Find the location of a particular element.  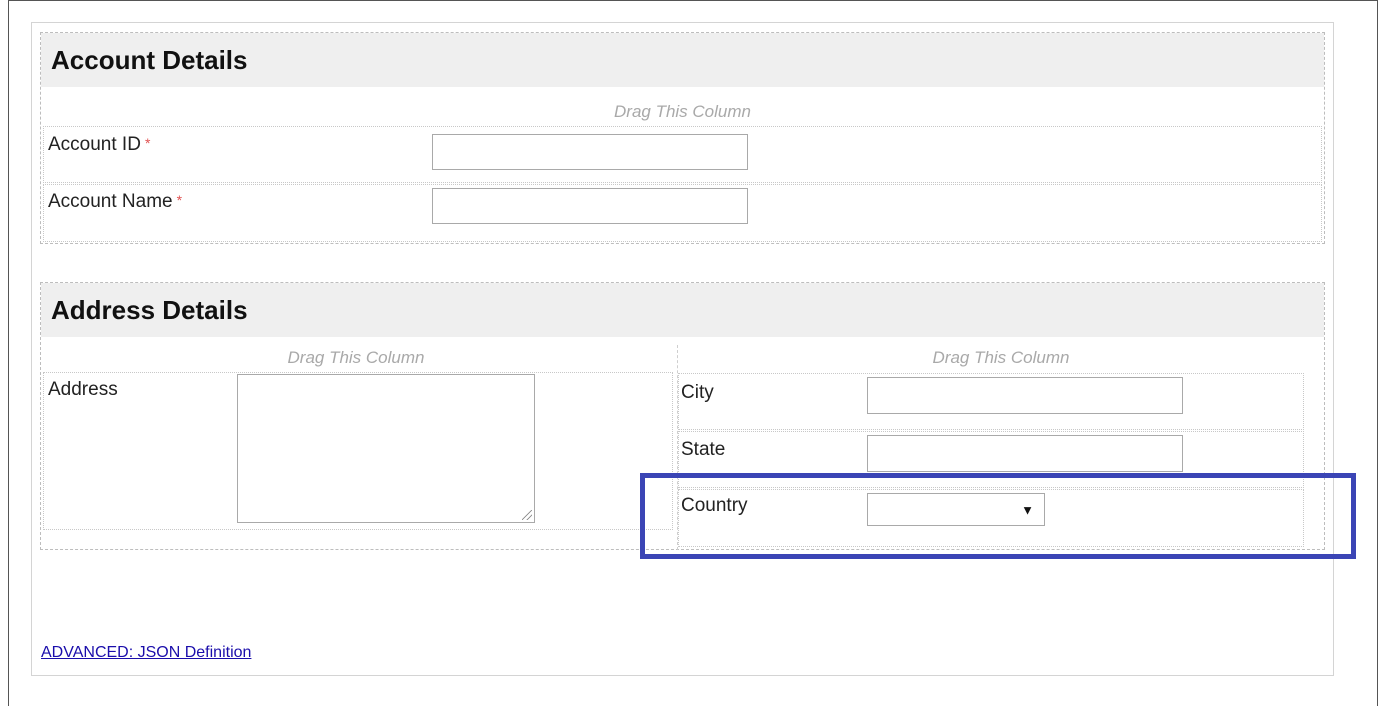

state-input is located at coordinates (1025, 453).